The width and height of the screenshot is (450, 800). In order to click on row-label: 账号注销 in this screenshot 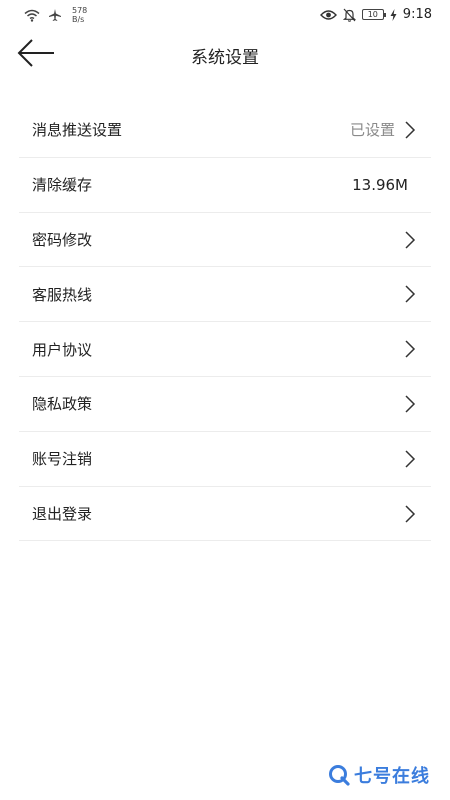, I will do `click(62, 459)`.